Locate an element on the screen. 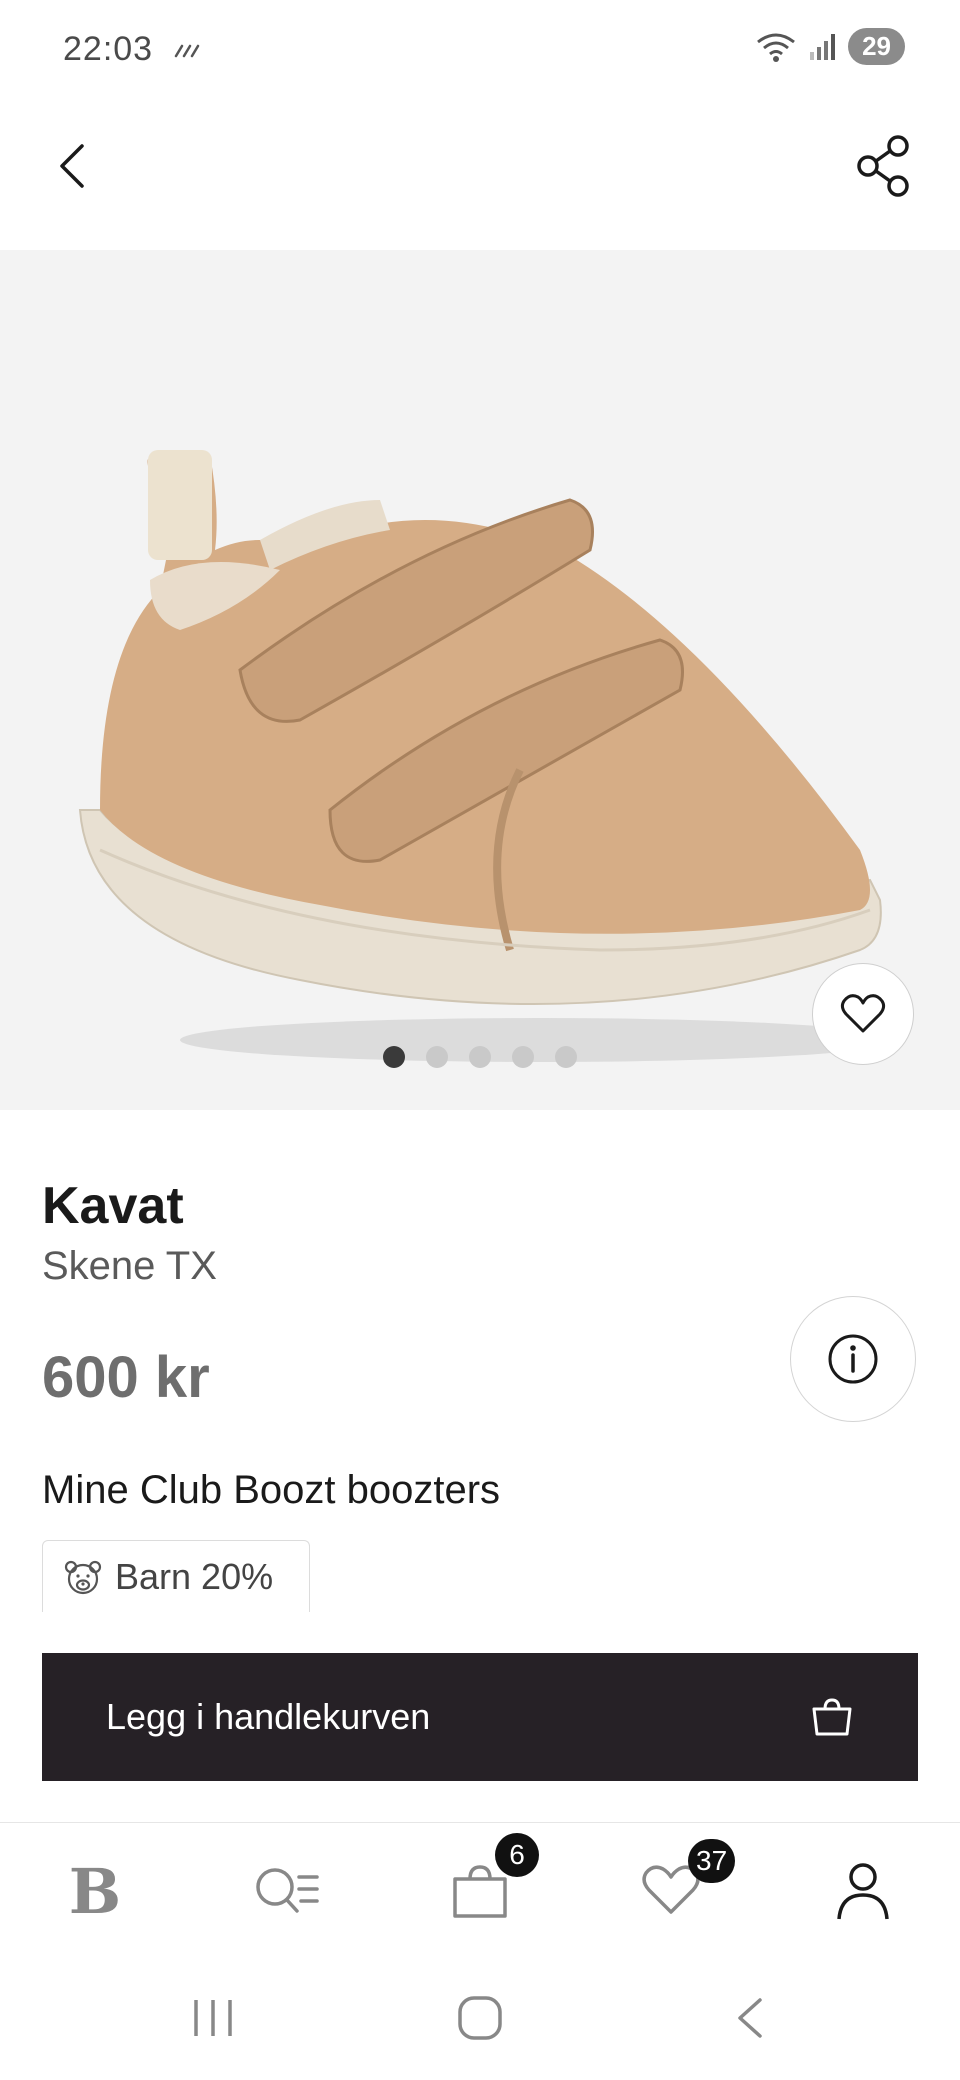 The height and width of the screenshot is (2080, 960). wishlist-count-badge: 37 is located at coordinates (712, 1861).